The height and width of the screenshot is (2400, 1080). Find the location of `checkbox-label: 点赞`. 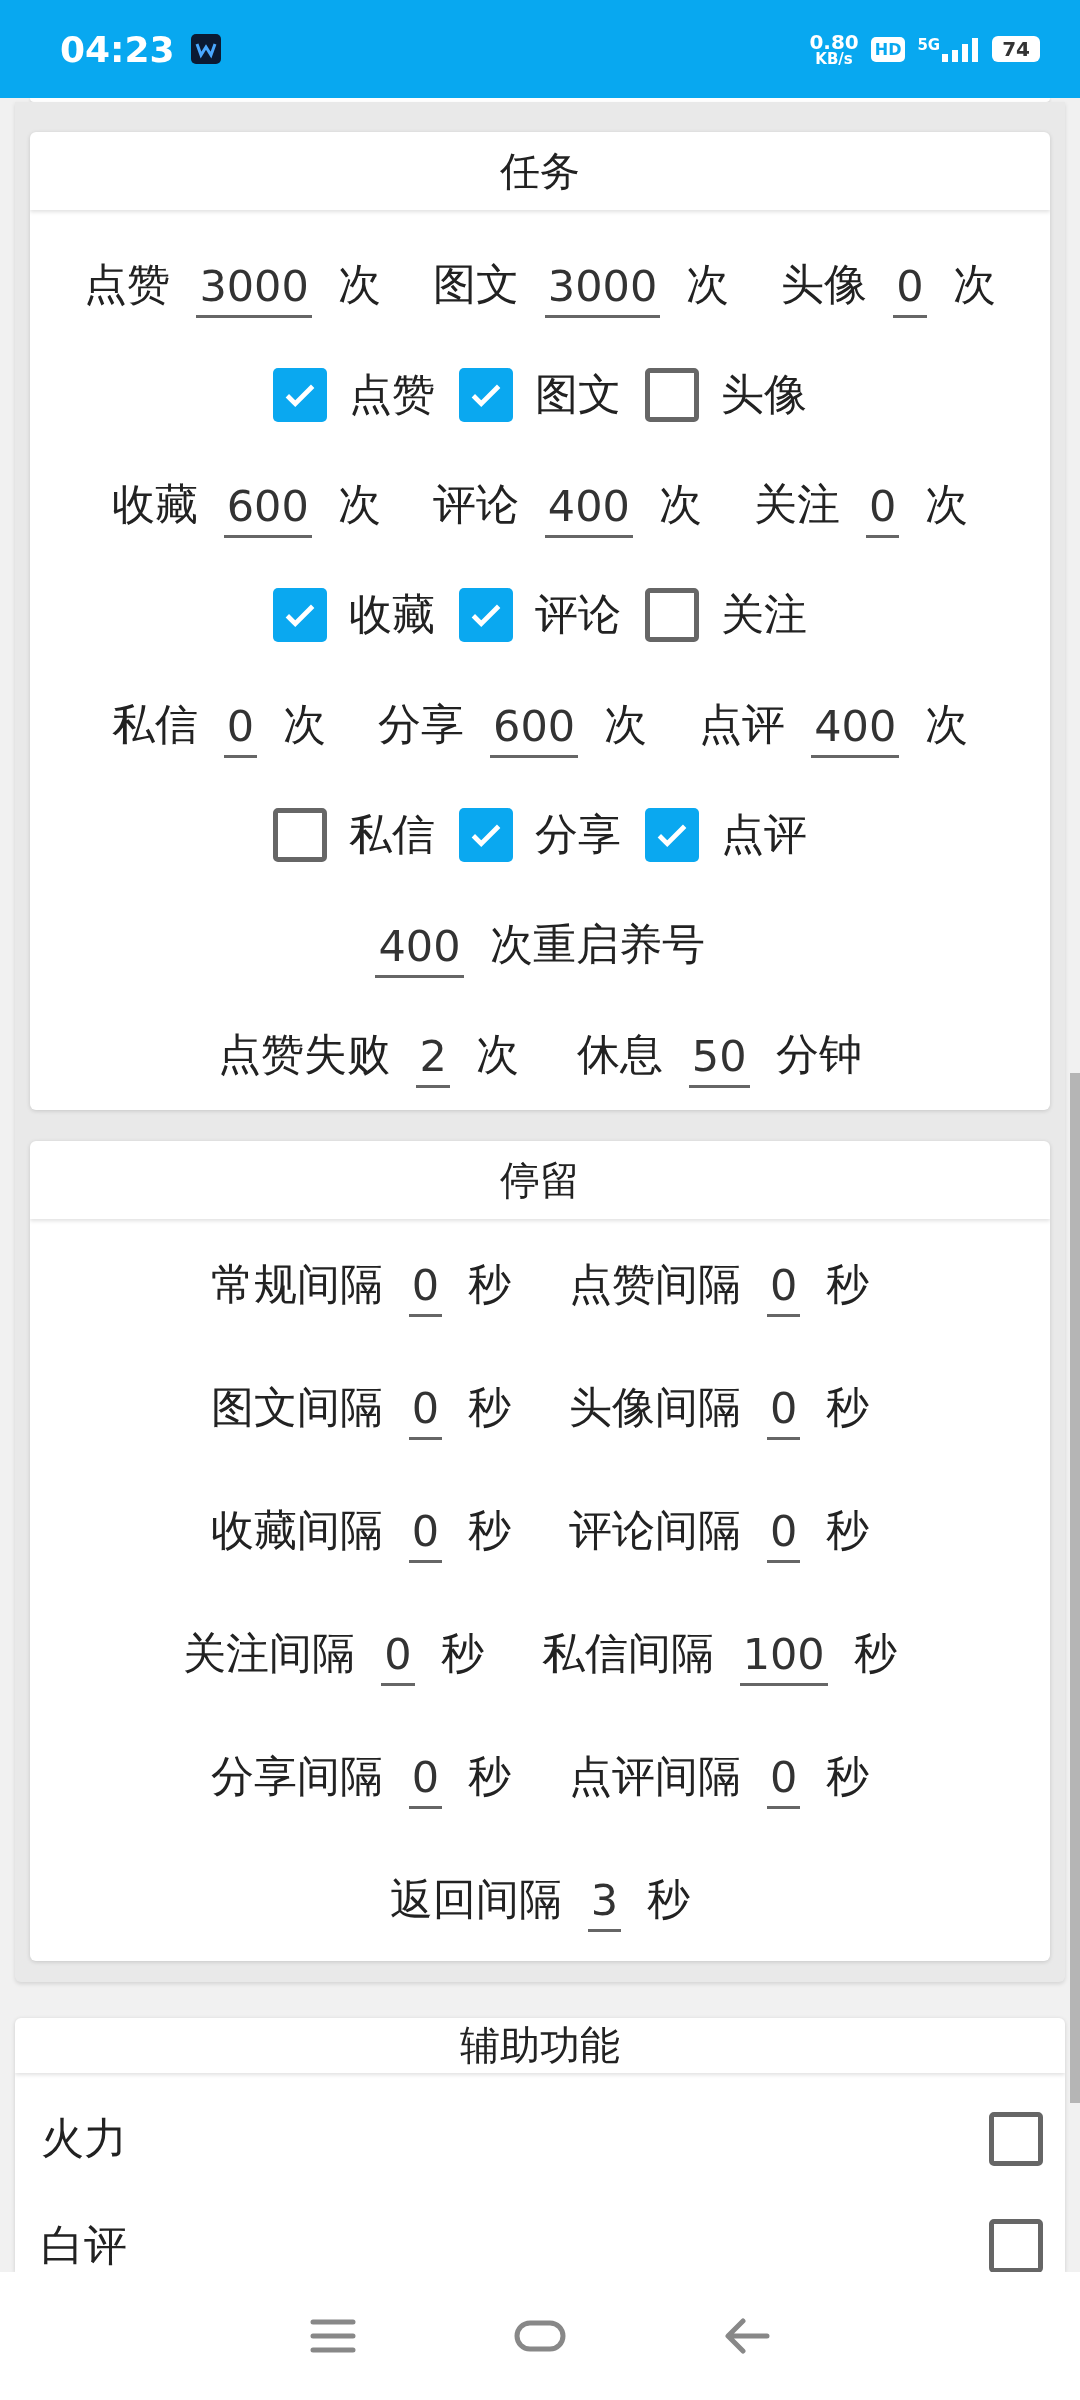

checkbox-label: 点赞 is located at coordinates (392, 394).